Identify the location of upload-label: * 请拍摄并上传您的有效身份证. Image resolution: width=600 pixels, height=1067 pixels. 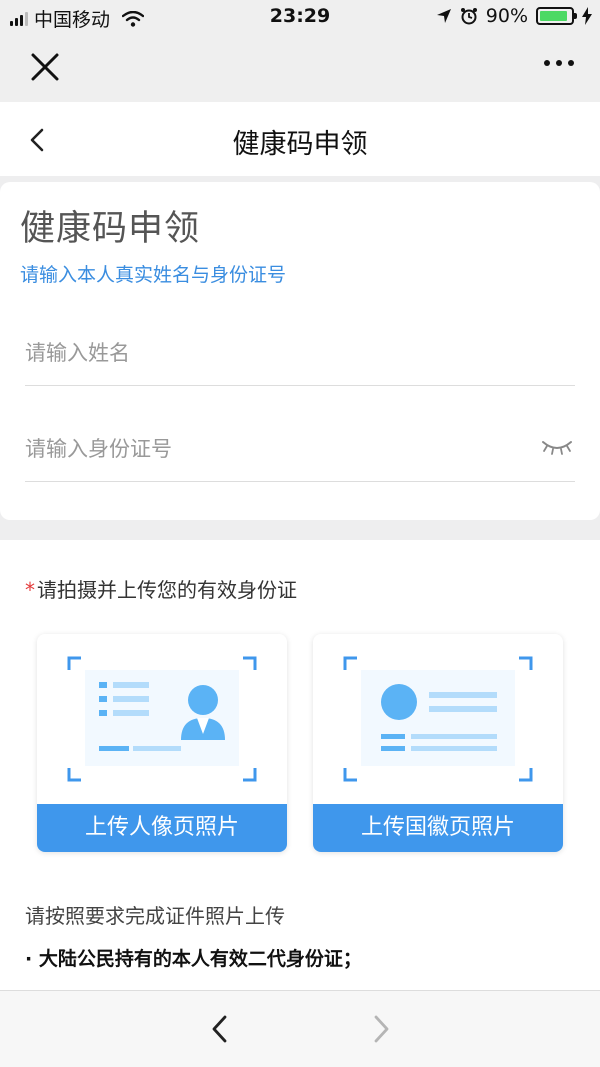
(161, 588).